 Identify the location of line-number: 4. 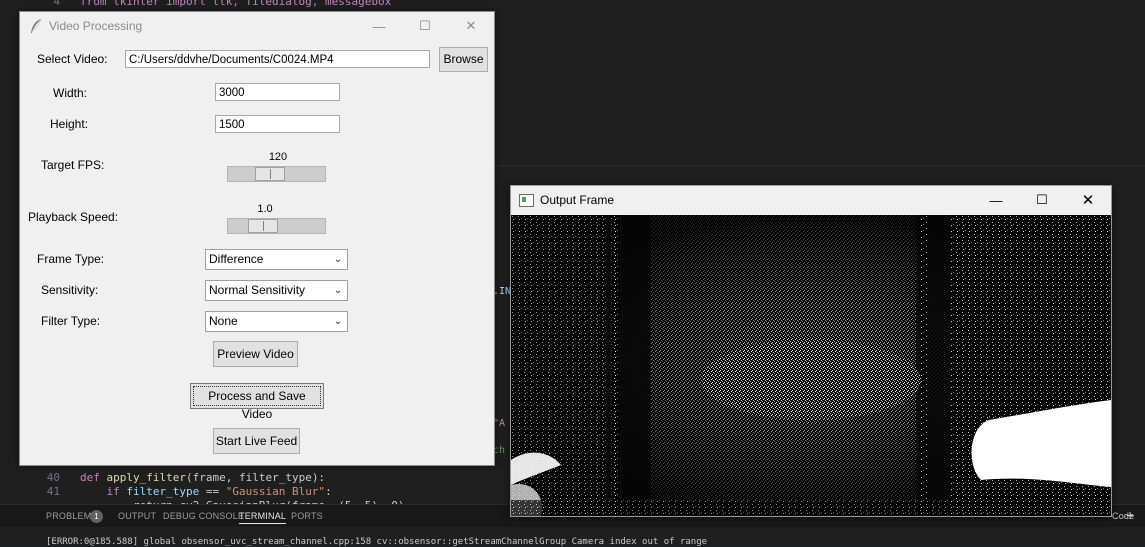
(56, 4).